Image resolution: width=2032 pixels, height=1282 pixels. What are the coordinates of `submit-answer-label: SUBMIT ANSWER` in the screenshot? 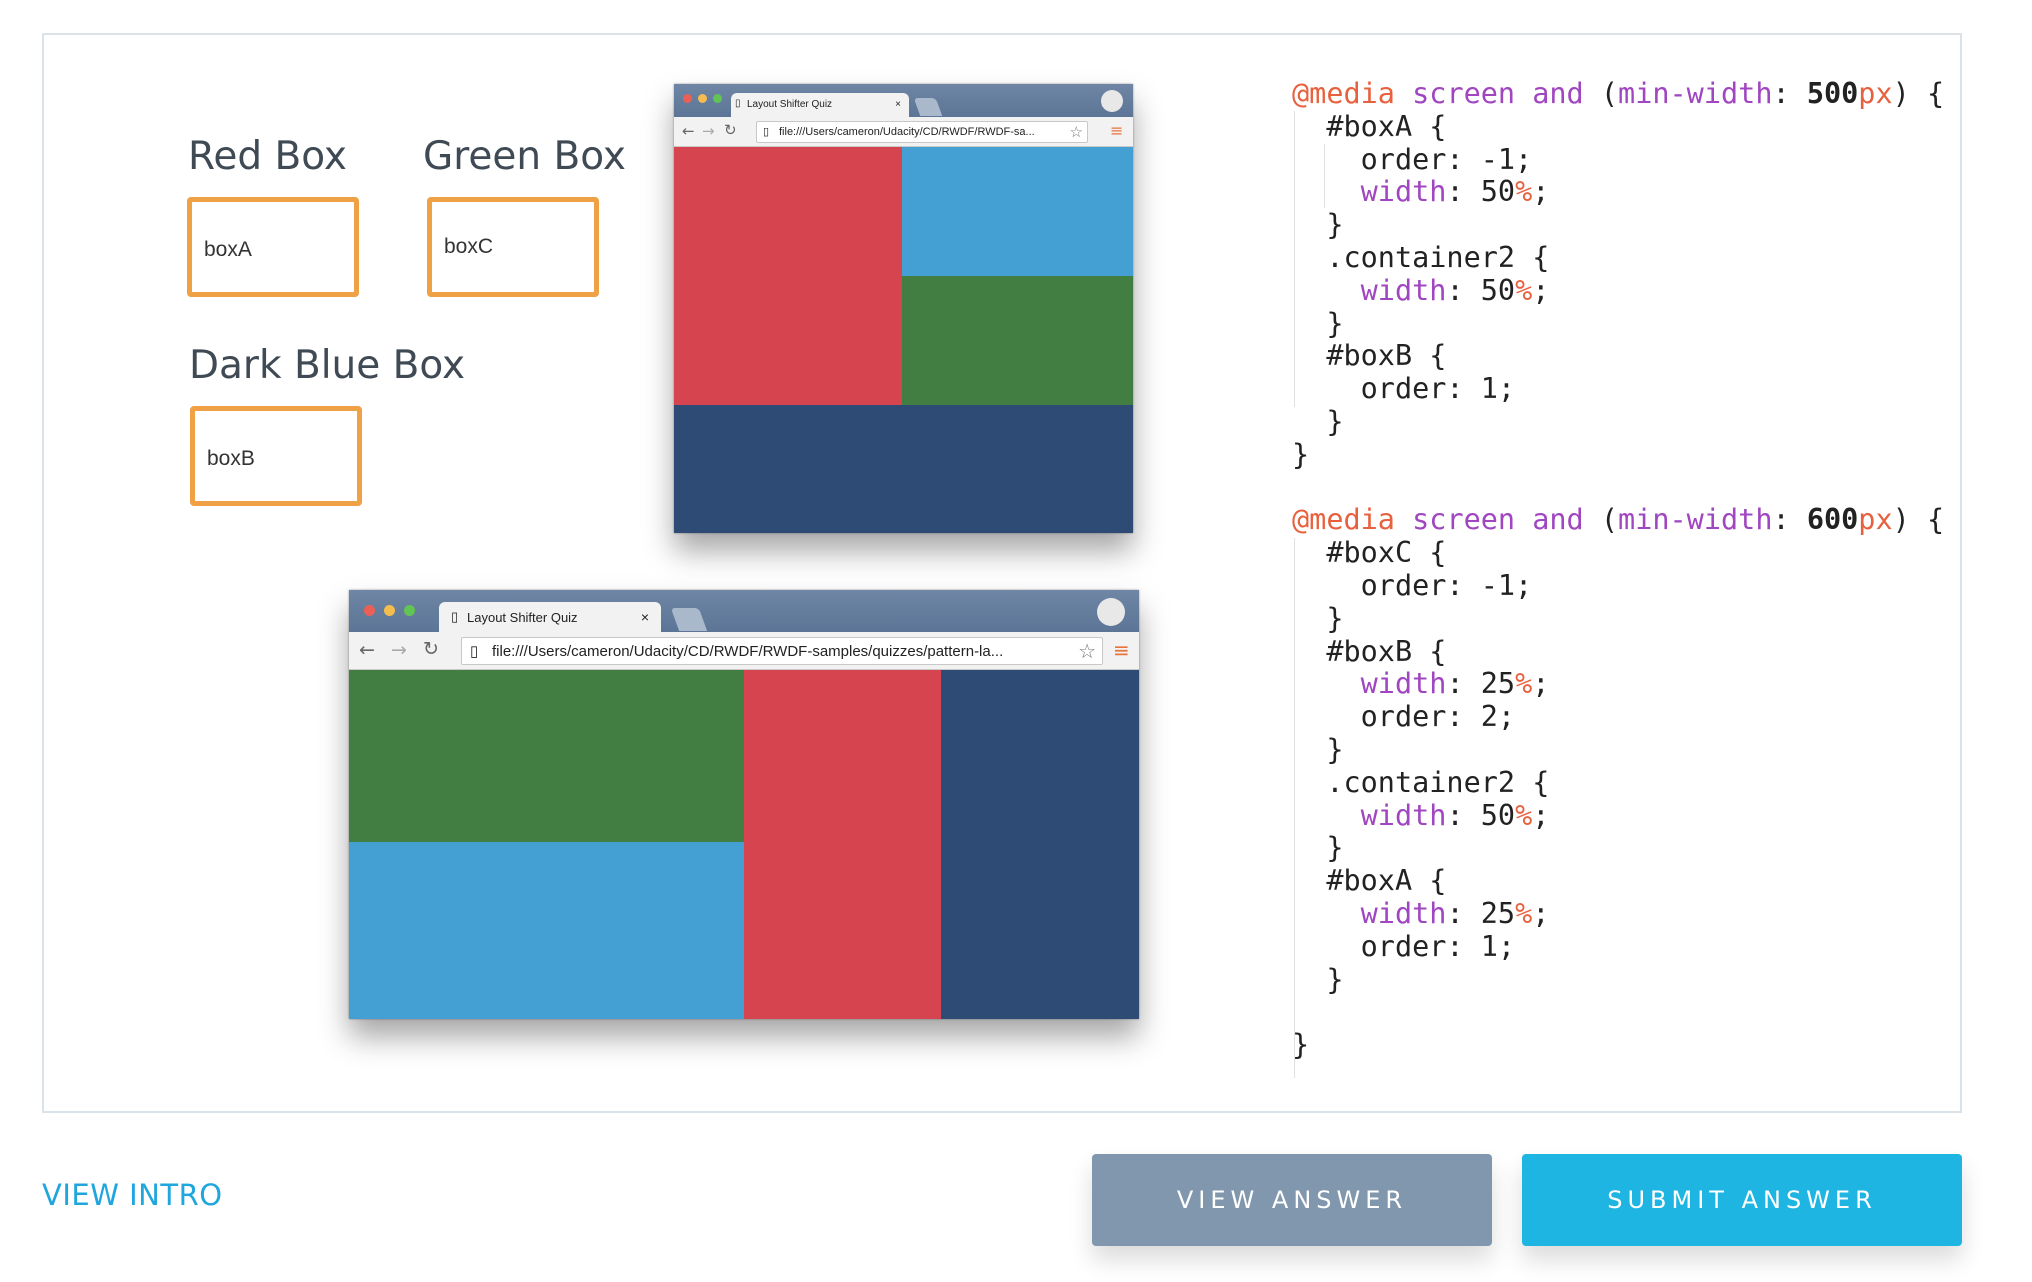 It's located at (1742, 1200).